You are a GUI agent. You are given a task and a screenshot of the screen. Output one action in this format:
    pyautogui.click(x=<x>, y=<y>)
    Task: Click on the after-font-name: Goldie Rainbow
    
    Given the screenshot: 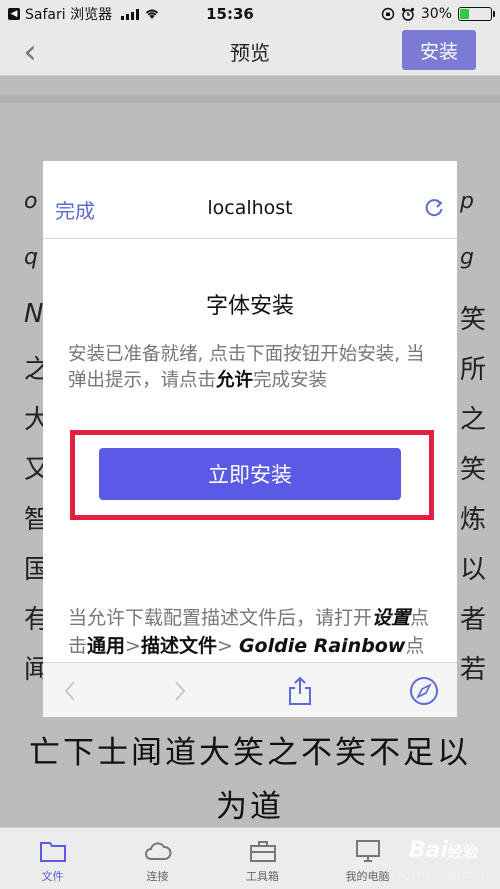 What is the action you would take?
    pyautogui.click(x=322, y=646)
    